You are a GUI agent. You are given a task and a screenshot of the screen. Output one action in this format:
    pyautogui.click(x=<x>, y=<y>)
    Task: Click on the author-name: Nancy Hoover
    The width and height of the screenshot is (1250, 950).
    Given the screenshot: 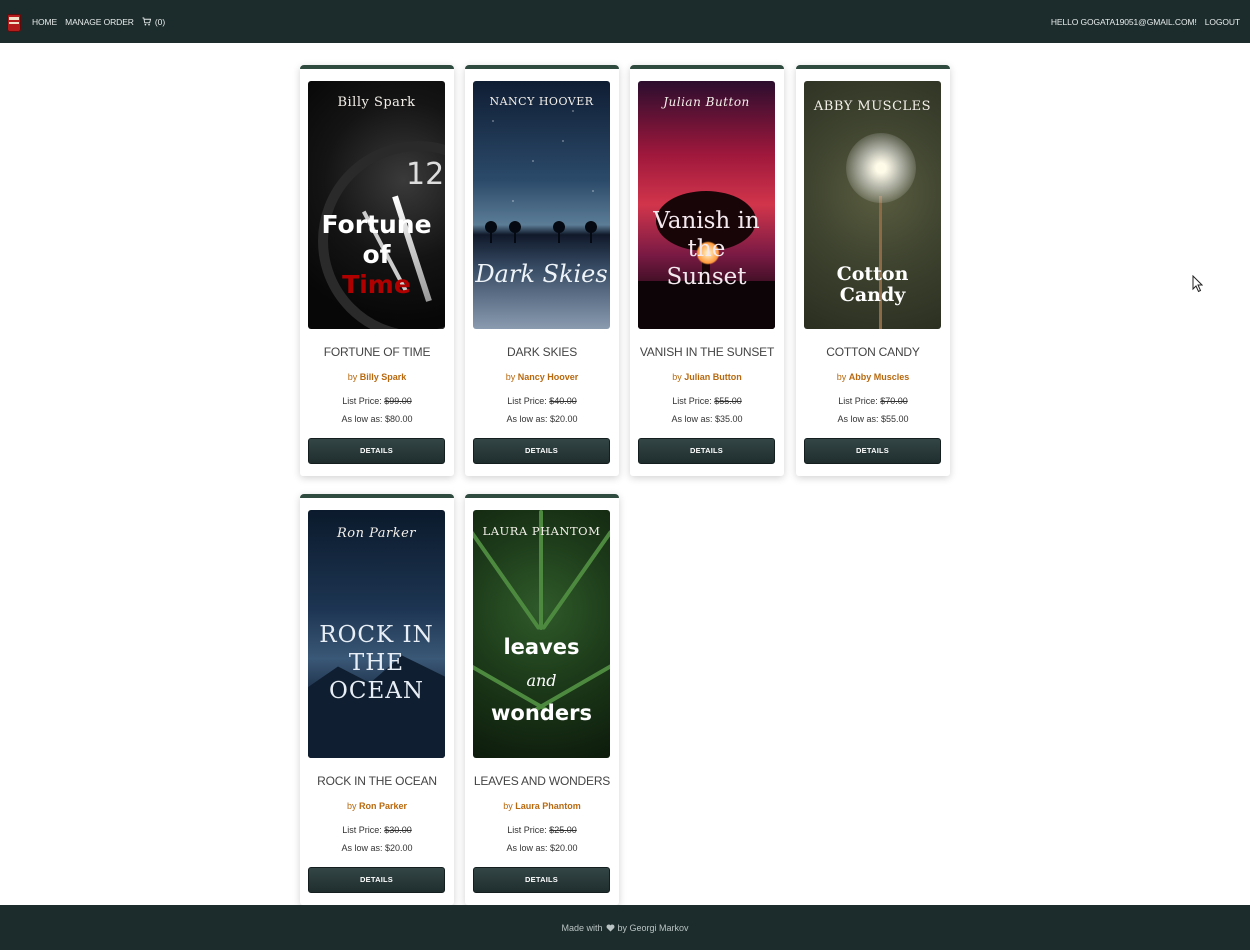 What is the action you would take?
    pyautogui.click(x=548, y=377)
    